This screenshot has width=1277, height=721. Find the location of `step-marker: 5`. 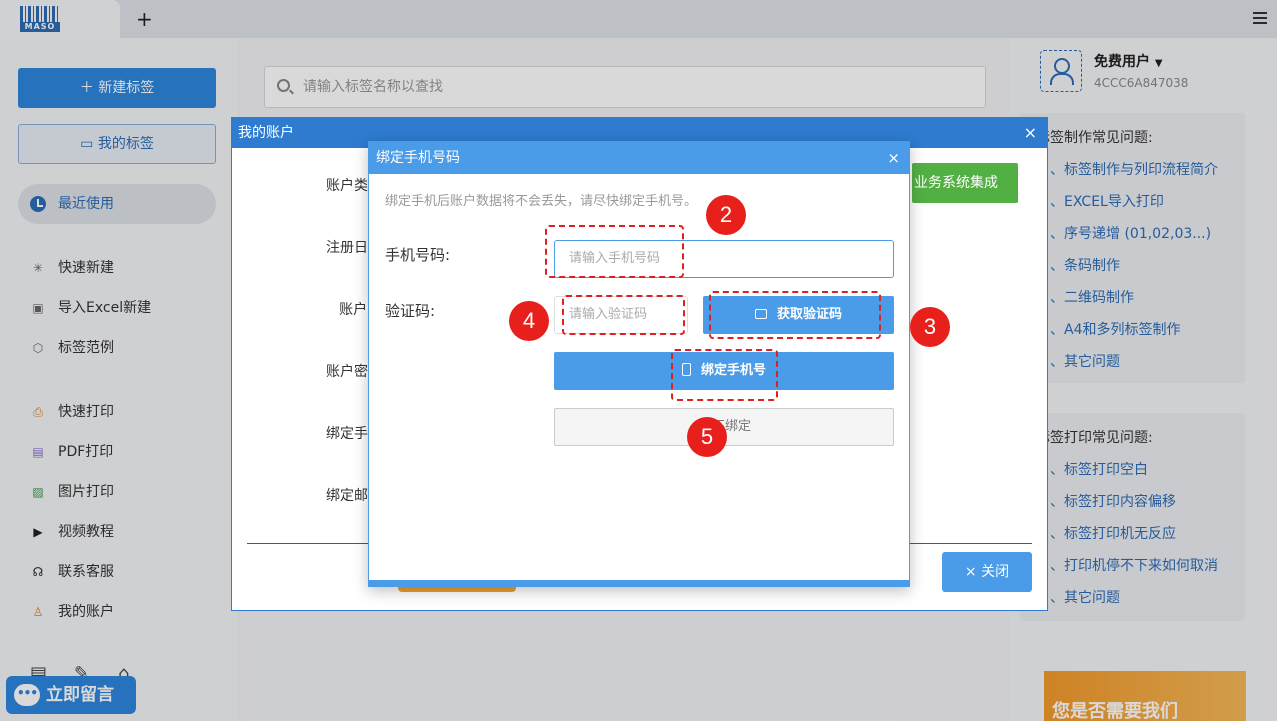

step-marker: 5 is located at coordinates (707, 437).